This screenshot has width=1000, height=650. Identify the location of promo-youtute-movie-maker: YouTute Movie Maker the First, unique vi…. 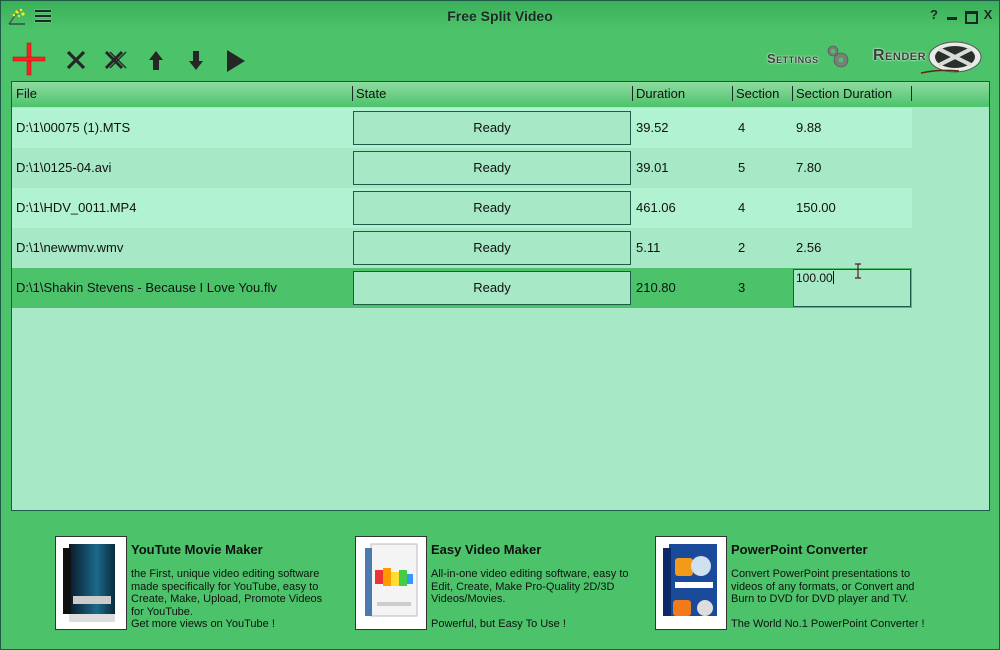
(200, 583).